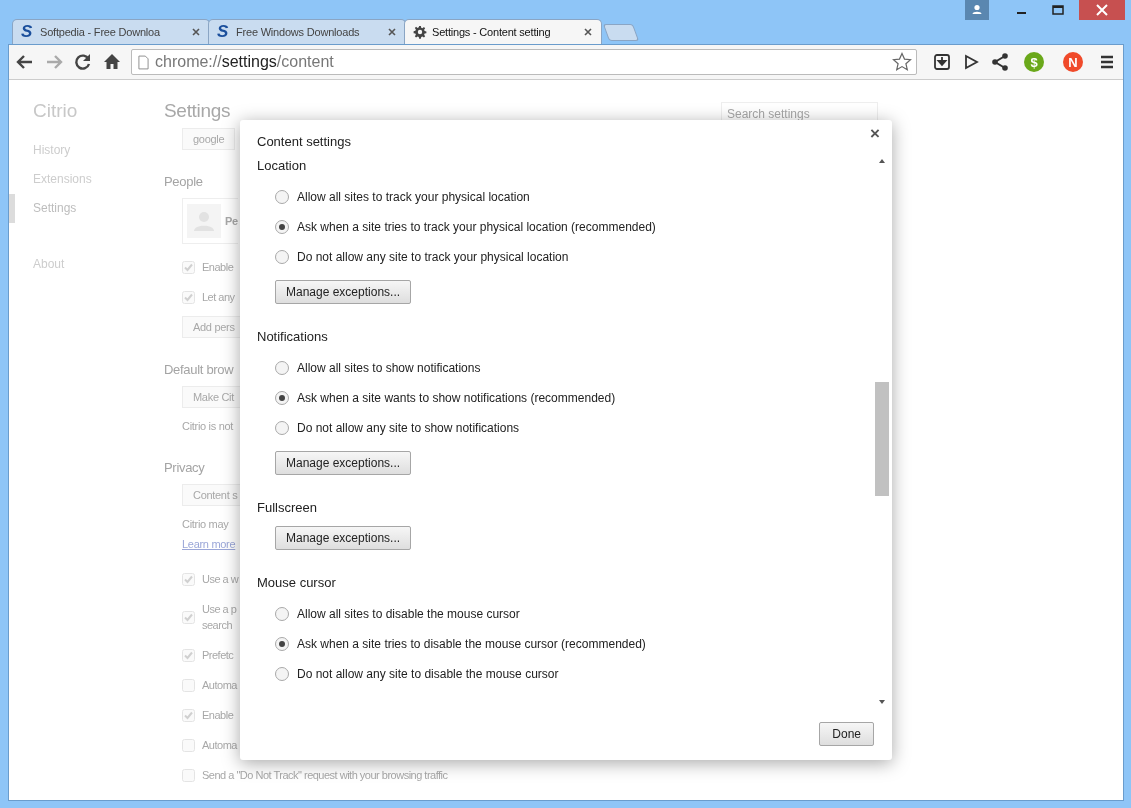  Describe the element at coordinates (875, 134) in the screenshot. I see `close-button: ×` at that location.